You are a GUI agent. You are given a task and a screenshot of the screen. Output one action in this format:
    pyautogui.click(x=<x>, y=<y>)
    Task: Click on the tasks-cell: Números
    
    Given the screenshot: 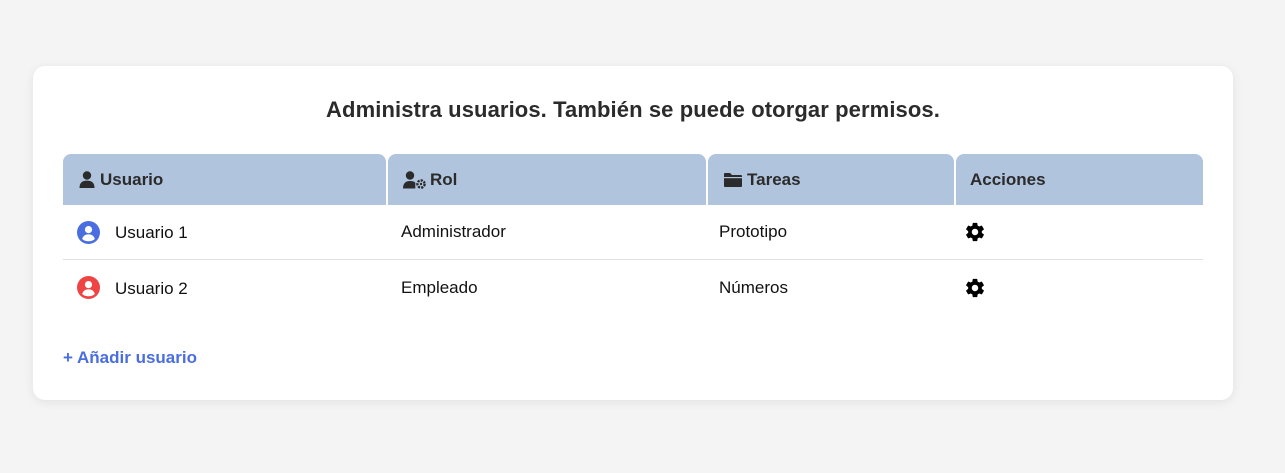 What is the action you would take?
    pyautogui.click(x=753, y=287)
    